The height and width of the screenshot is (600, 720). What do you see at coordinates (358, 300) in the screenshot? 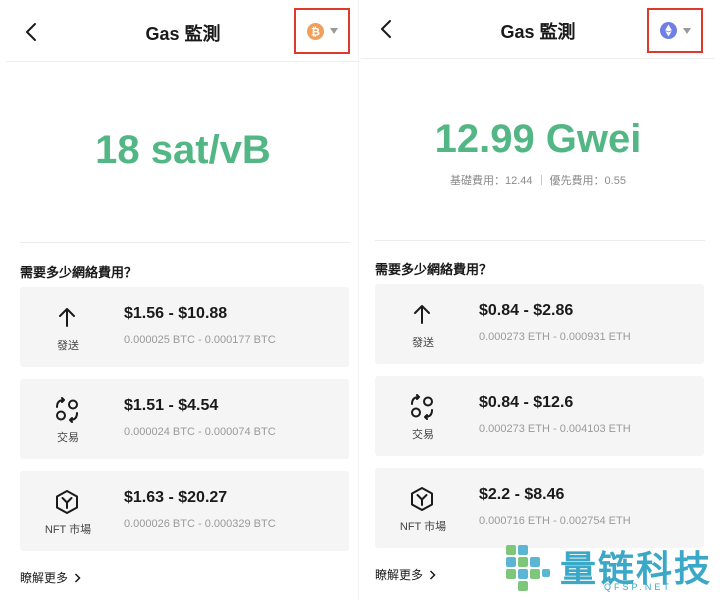
I see `panel-divider` at bounding box center [358, 300].